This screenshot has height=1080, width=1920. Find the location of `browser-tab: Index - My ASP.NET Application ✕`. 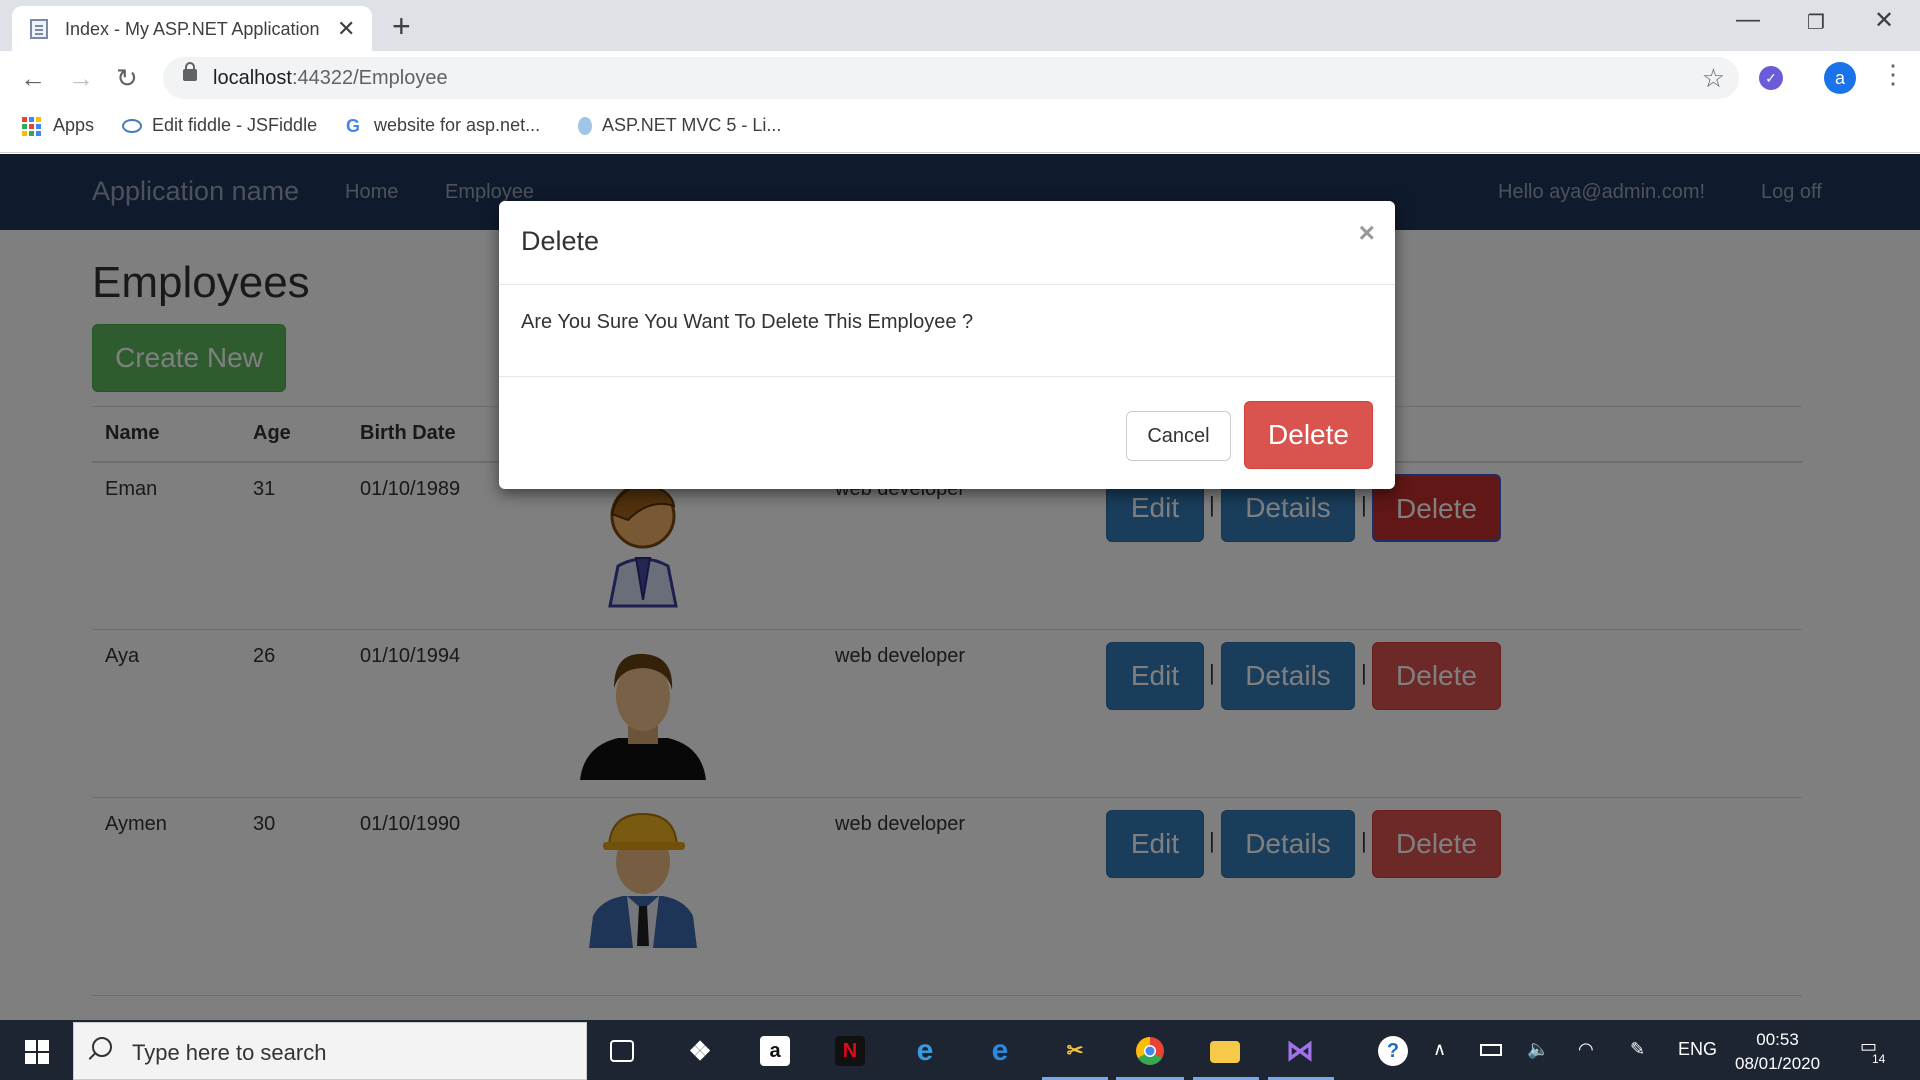

browser-tab: Index - My ASP.NET Application ✕ is located at coordinates (192, 28).